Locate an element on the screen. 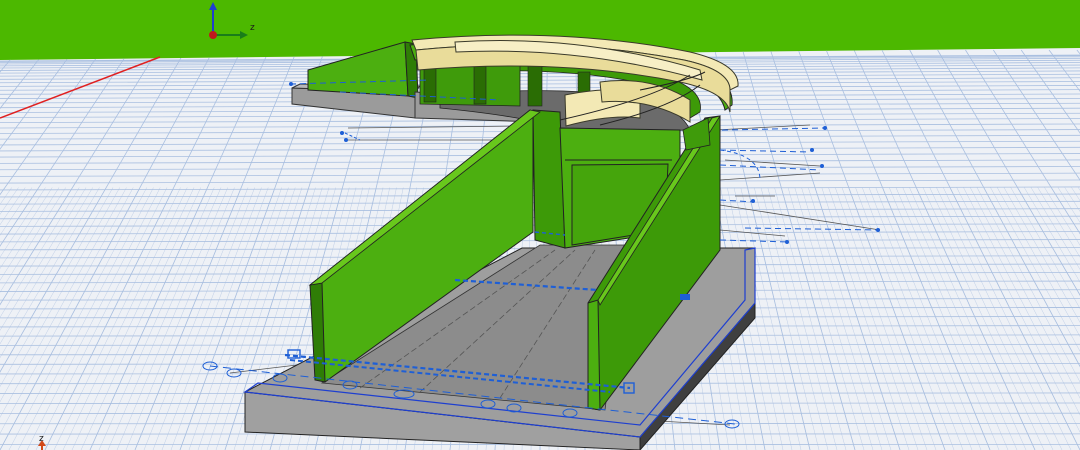 This screenshot has height=450, width=1080. corner-z-label: z is located at coordinates (41, 439).